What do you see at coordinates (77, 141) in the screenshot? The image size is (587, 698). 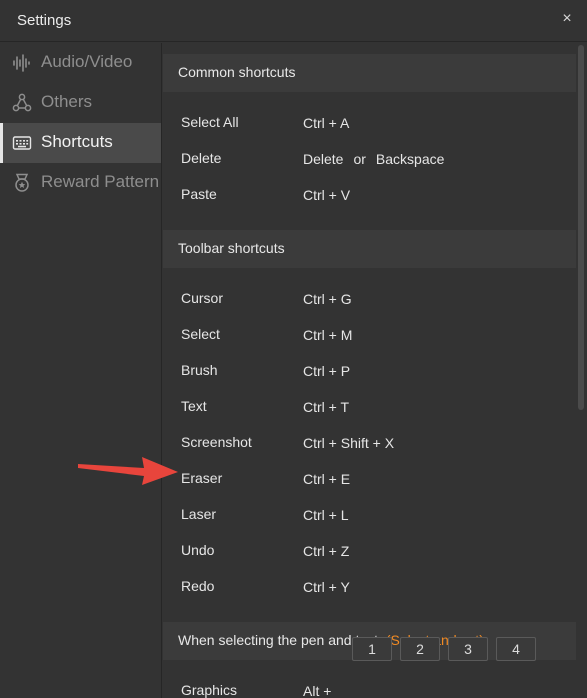 I see `sidebar-item-label: Shortcuts` at bounding box center [77, 141].